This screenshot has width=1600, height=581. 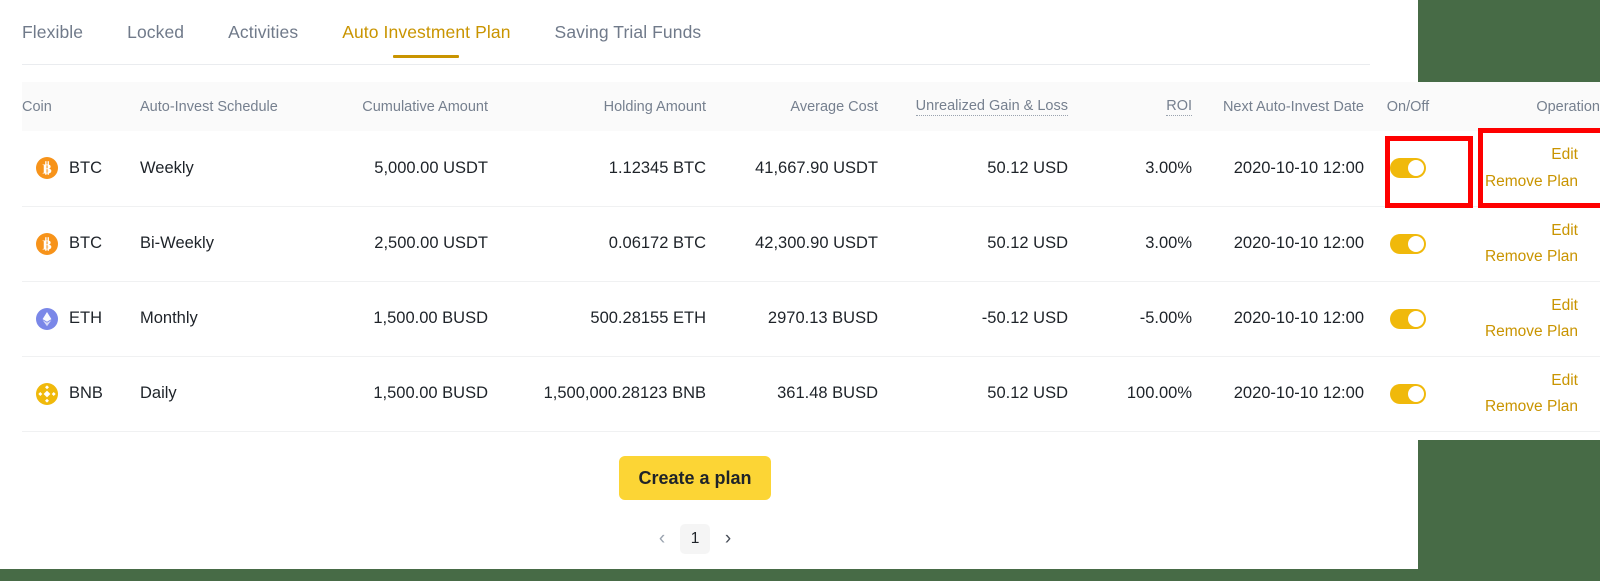 I want to click on tab-saving-trial-funds: Saving Trial Funds, so click(x=628, y=32).